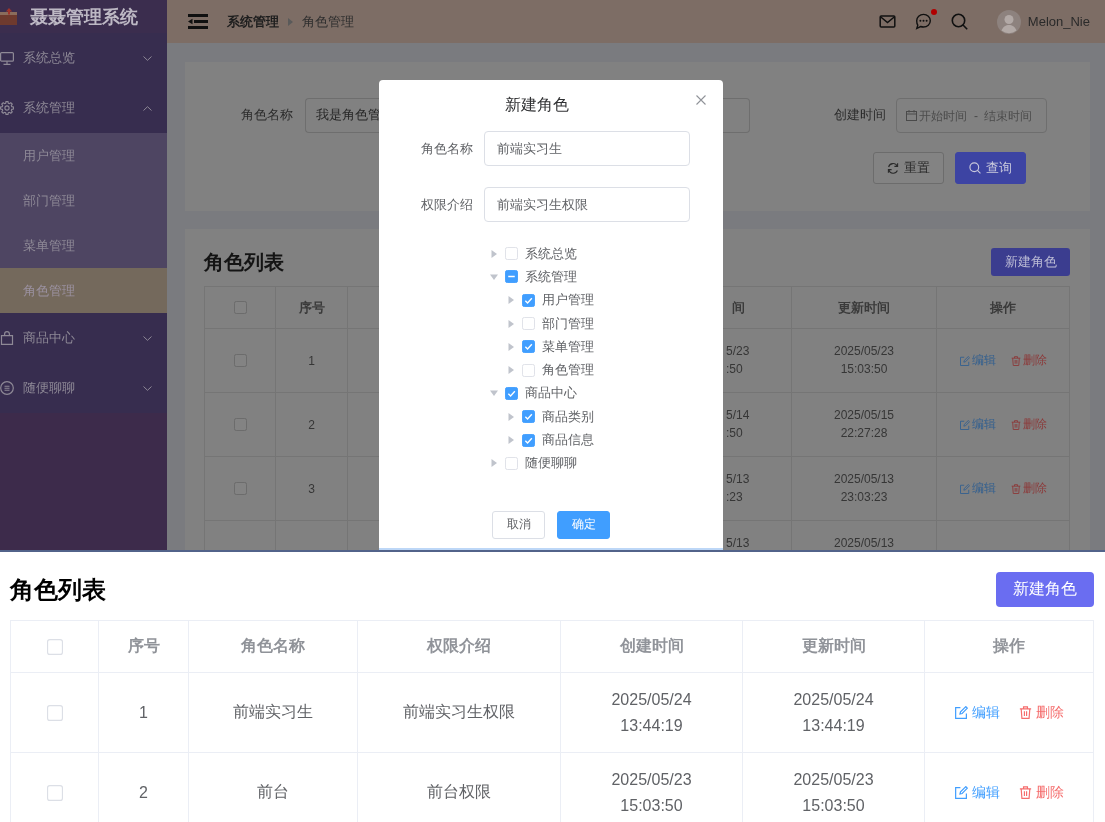  What do you see at coordinates (83, 108) in the screenshot?
I see `sidebar-menu-item: 系统管理` at bounding box center [83, 108].